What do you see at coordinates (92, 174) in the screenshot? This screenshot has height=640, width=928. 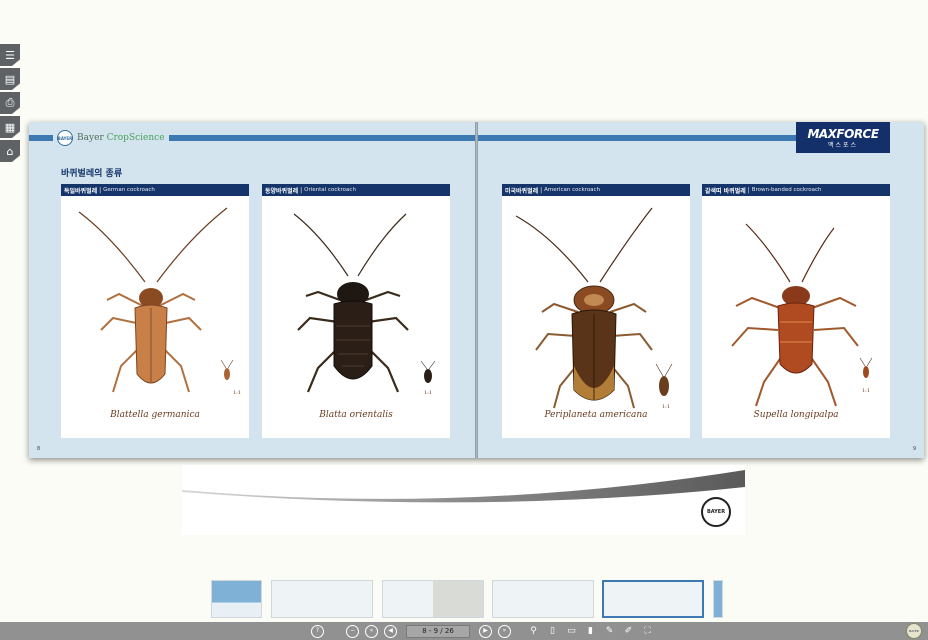 I see `section-title: 바퀴벌레의 종류` at bounding box center [92, 174].